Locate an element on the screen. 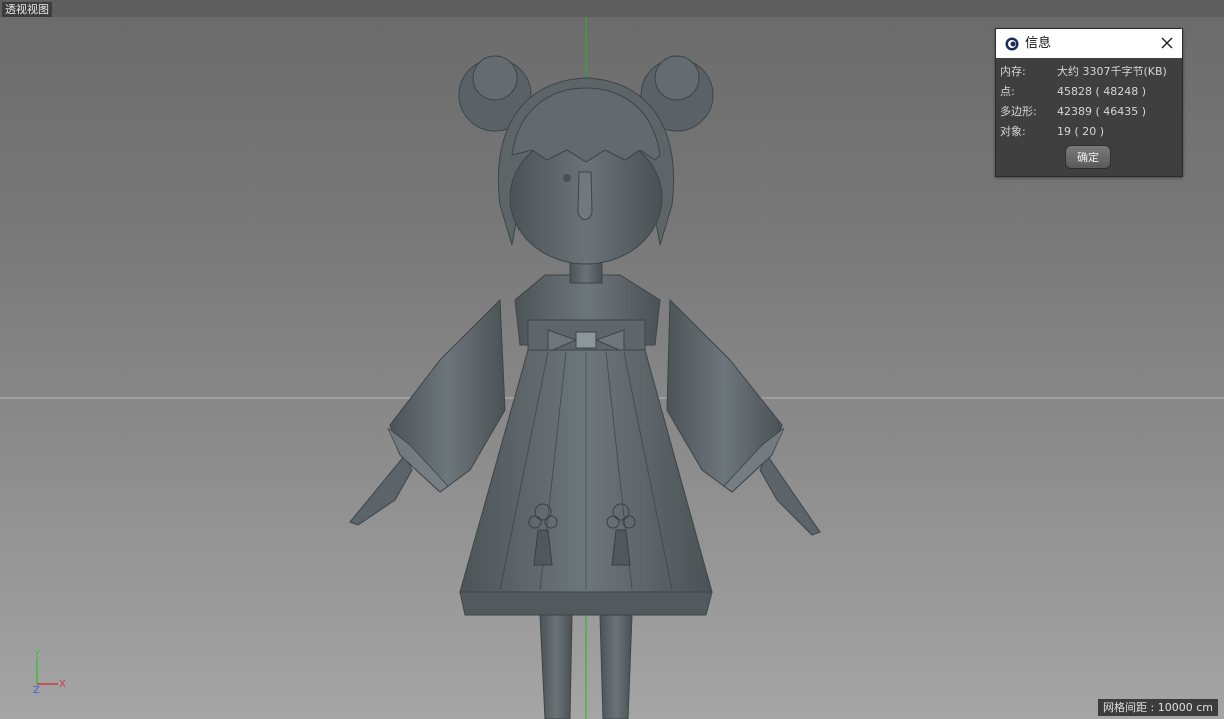 This screenshot has height=719, width=1224. info-dialog-titlebar: 信息 is located at coordinates (1089, 43).